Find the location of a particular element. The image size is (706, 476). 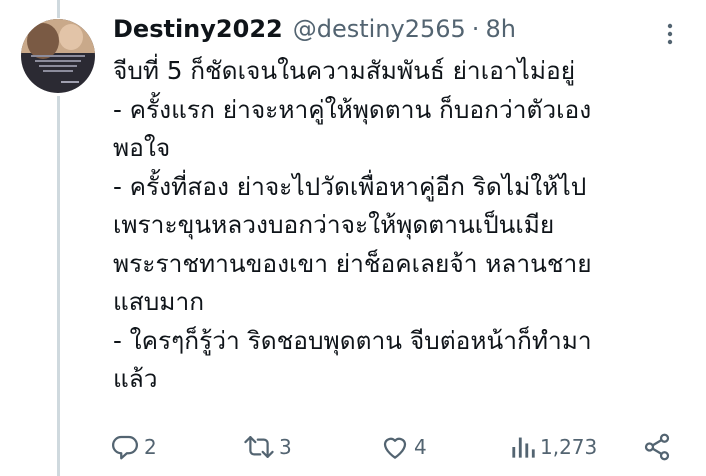

views-icon is located at coordinates (523, 447).